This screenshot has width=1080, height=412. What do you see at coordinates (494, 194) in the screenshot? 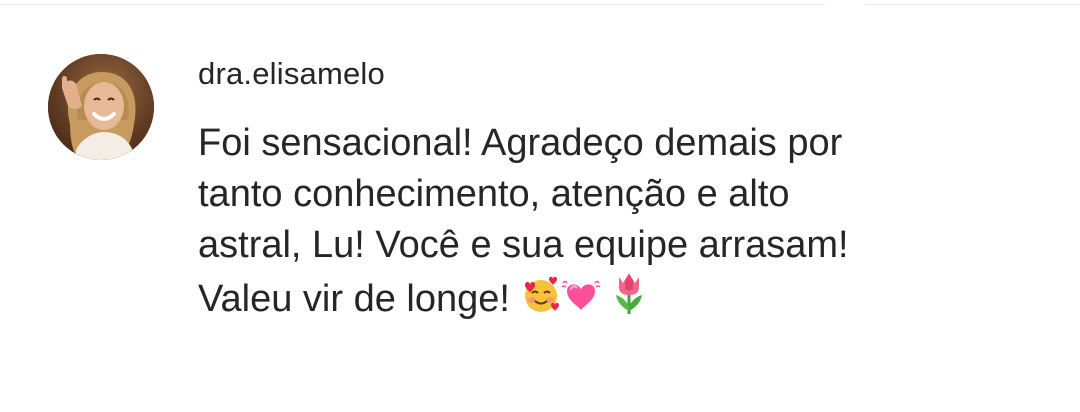
I see `comment-line: tanto conhecimento, atenção e alto` at bounding box center [494, 194].